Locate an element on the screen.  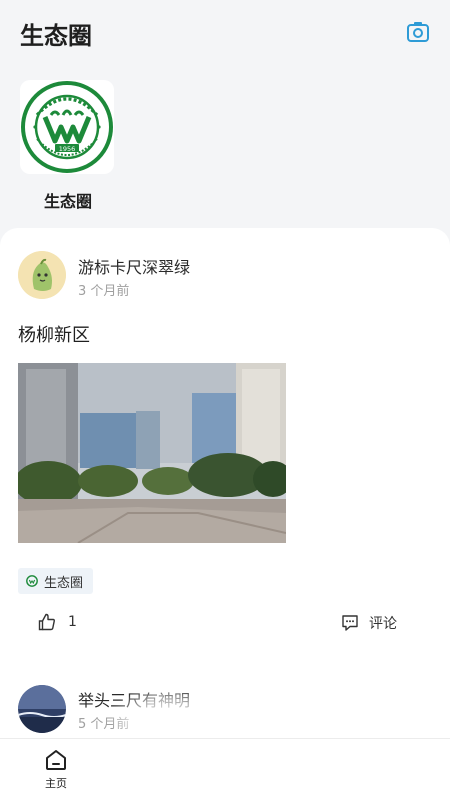
post-content: 杨柳新区 is located at coordinates (54, 335).